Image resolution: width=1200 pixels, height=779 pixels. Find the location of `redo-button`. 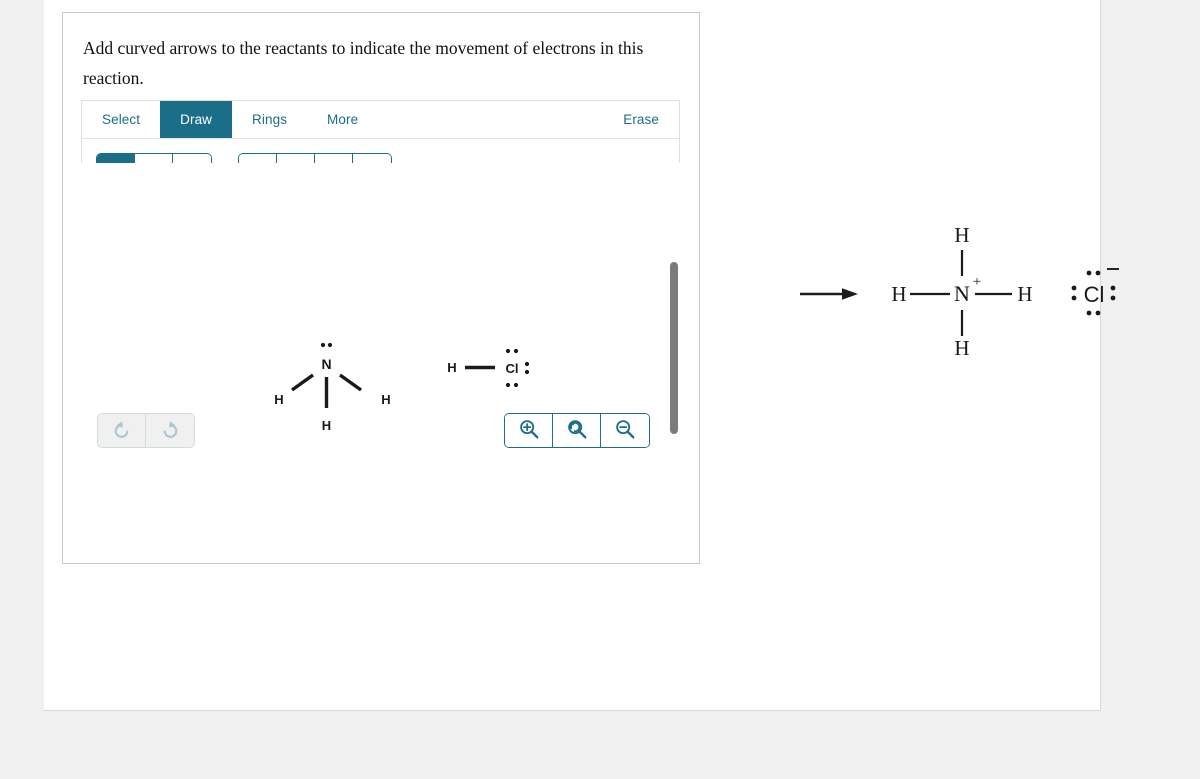

redo-button is located at coordinates (170, 430).